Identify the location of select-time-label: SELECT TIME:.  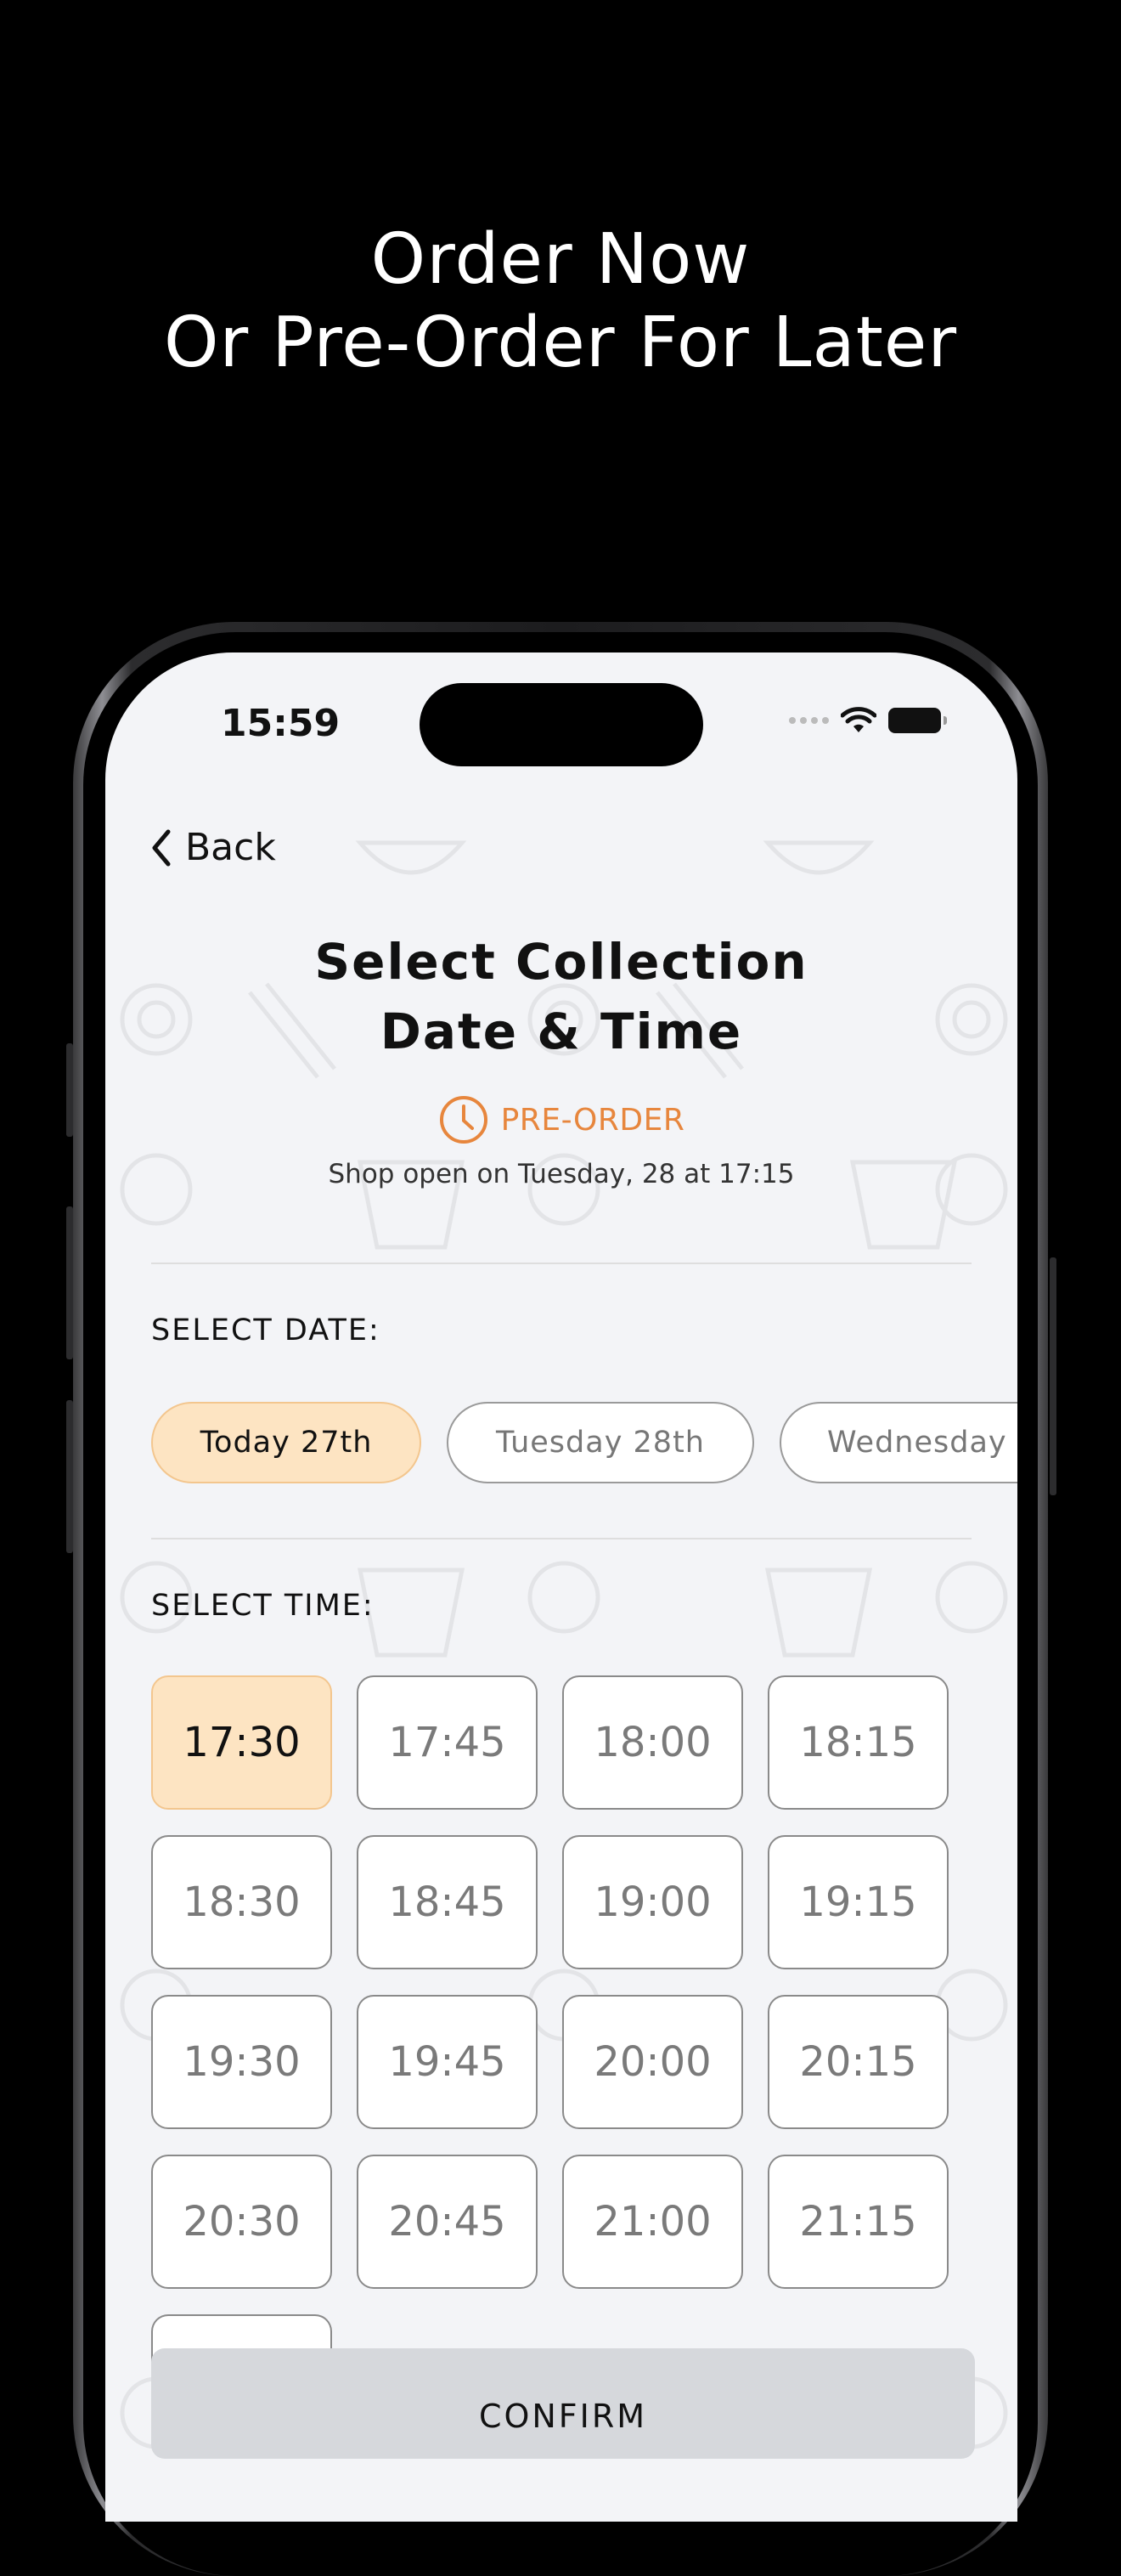
(263, 1606).